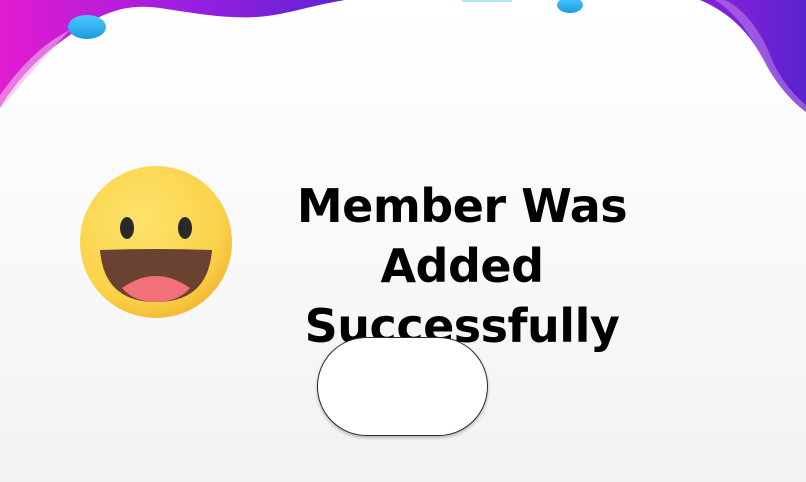 The width and height of the screenshot is (806, 482). What do you see at coordinates (570, 6) in the screenshot?
I see `blob-right` at bounding box center [570, 6].